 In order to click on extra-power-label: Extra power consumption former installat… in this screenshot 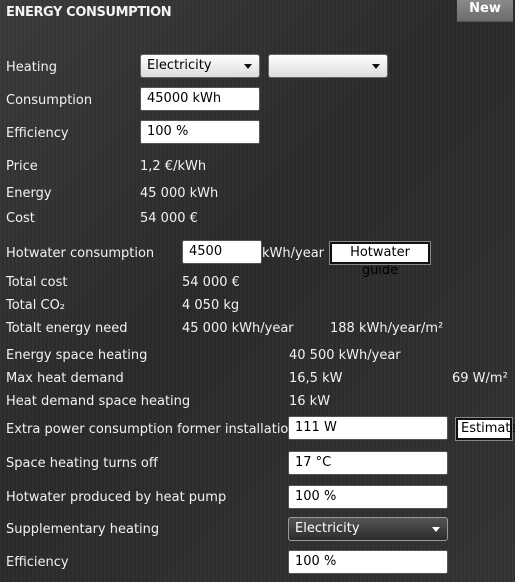, I will do `click(151, 429)`.